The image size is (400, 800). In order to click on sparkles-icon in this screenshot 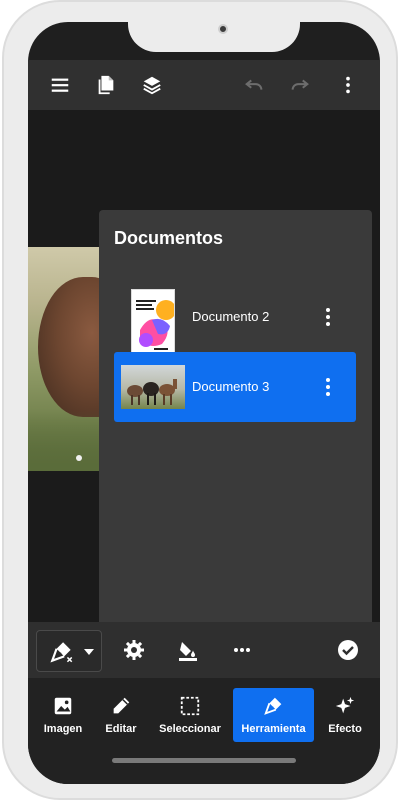, I will do `click(345, 705)`.